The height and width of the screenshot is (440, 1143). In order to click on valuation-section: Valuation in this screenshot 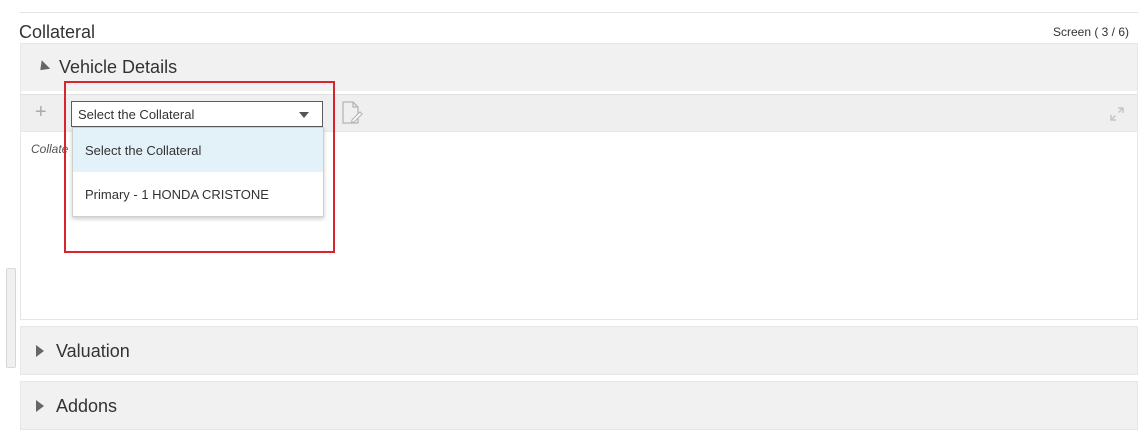, I will do `click(579, 350)`.